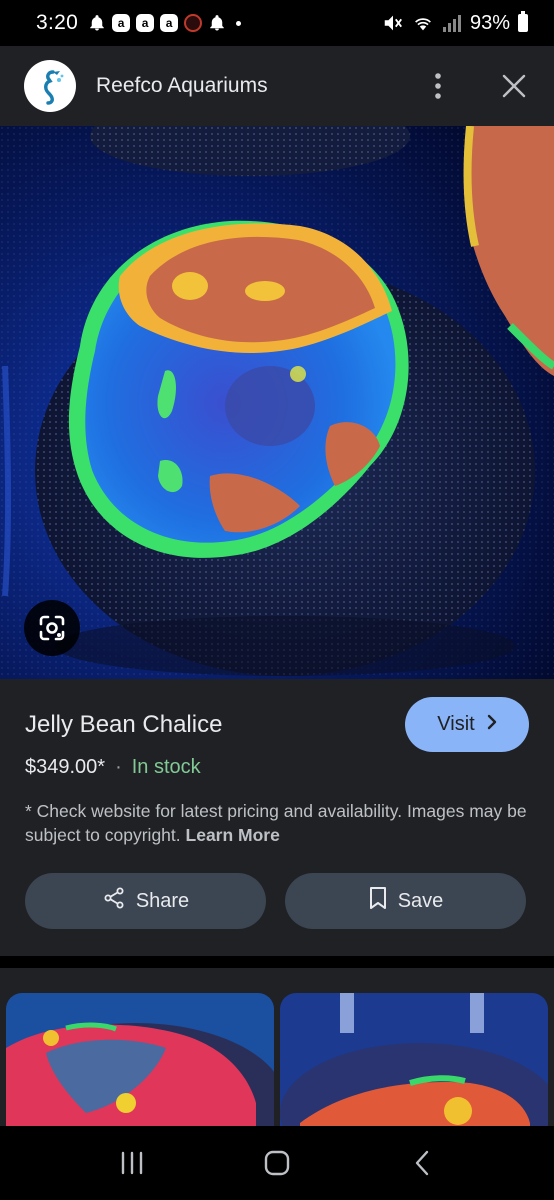 The image size is (554, 1200). What do you see at coordinates (166, 767) in the screenshot?
I see `availability: In stock` at bounding box center [166, 767].